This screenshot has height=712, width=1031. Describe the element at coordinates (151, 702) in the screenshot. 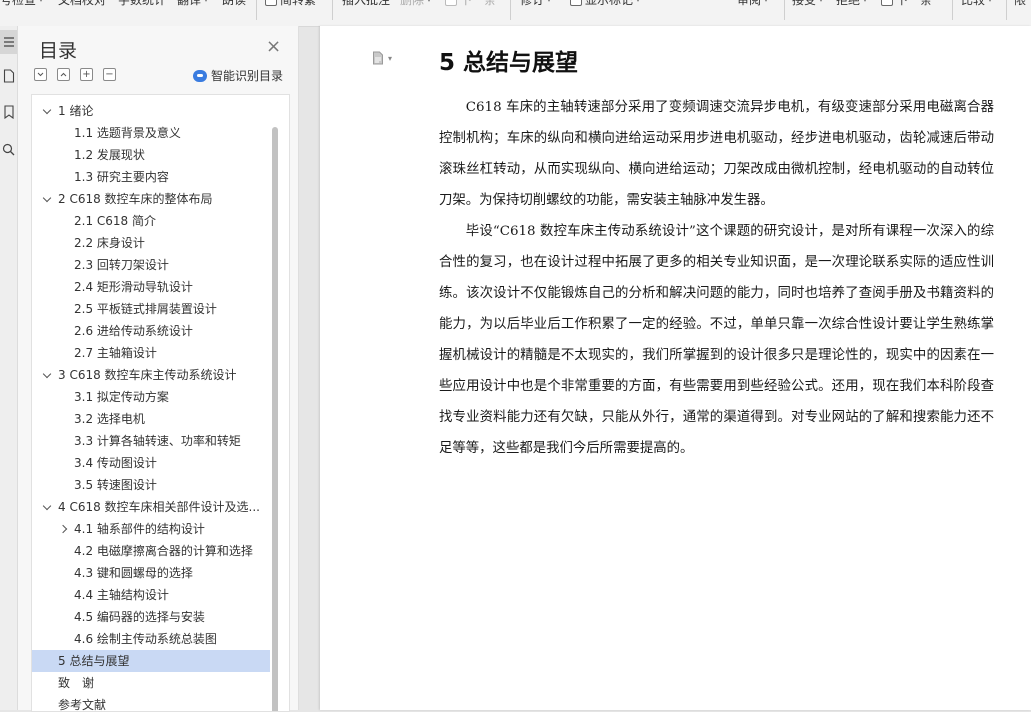

I see `toc-item: 参考文献` at that location.